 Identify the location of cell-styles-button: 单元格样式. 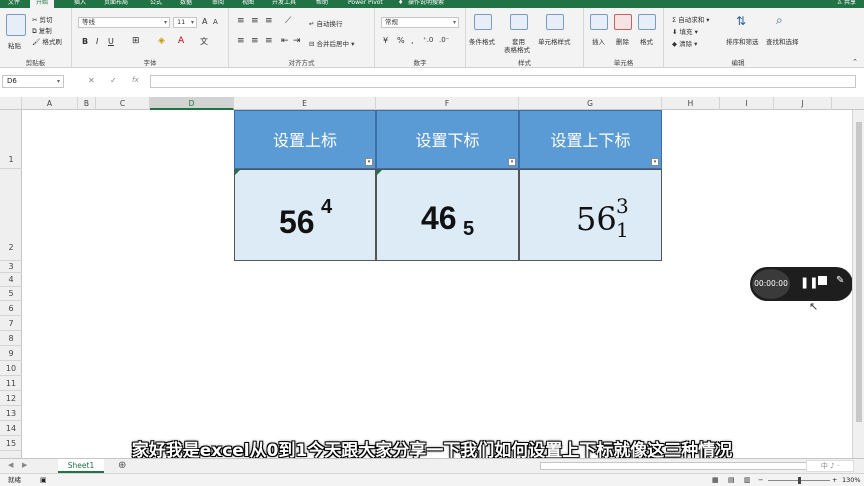
(554, 41).